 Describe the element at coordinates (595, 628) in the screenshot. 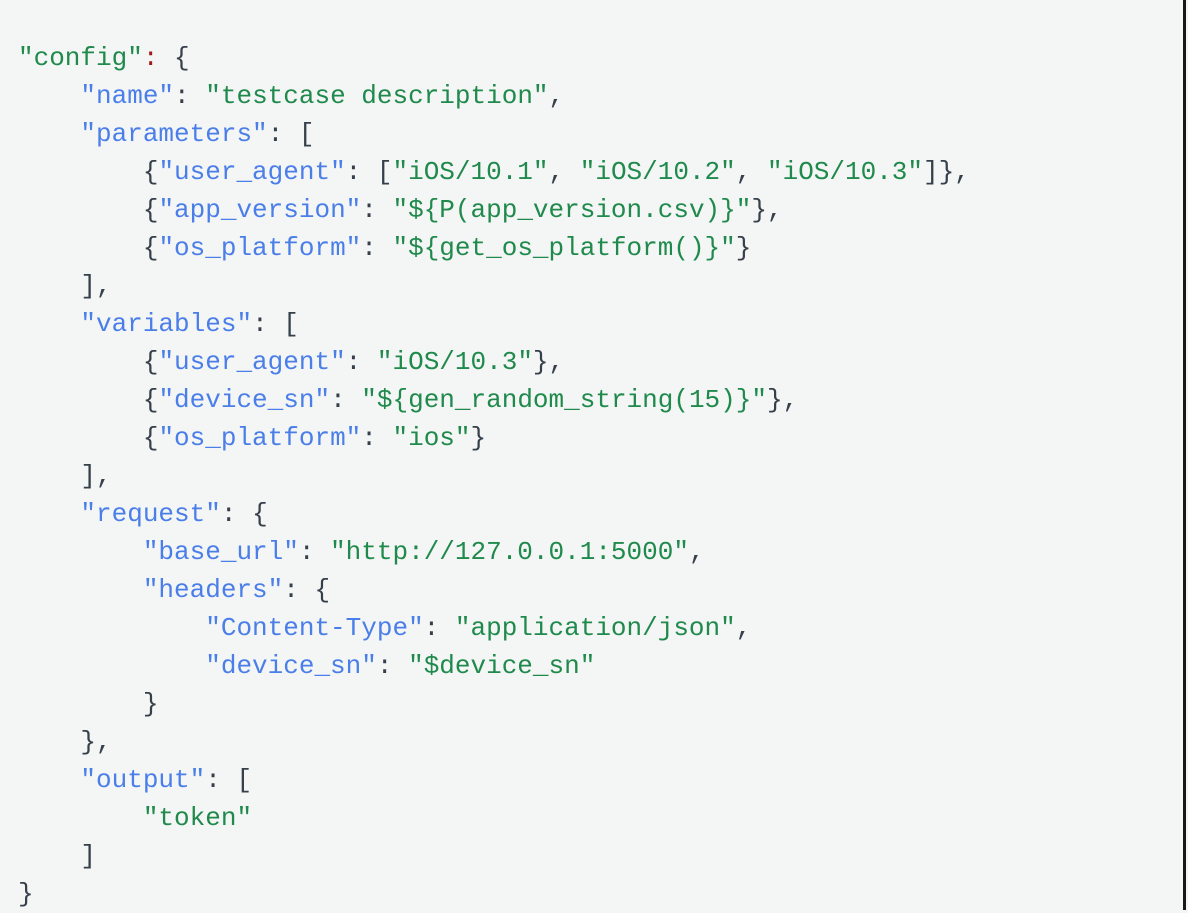

I see `code-token: "application/json"` at that location.